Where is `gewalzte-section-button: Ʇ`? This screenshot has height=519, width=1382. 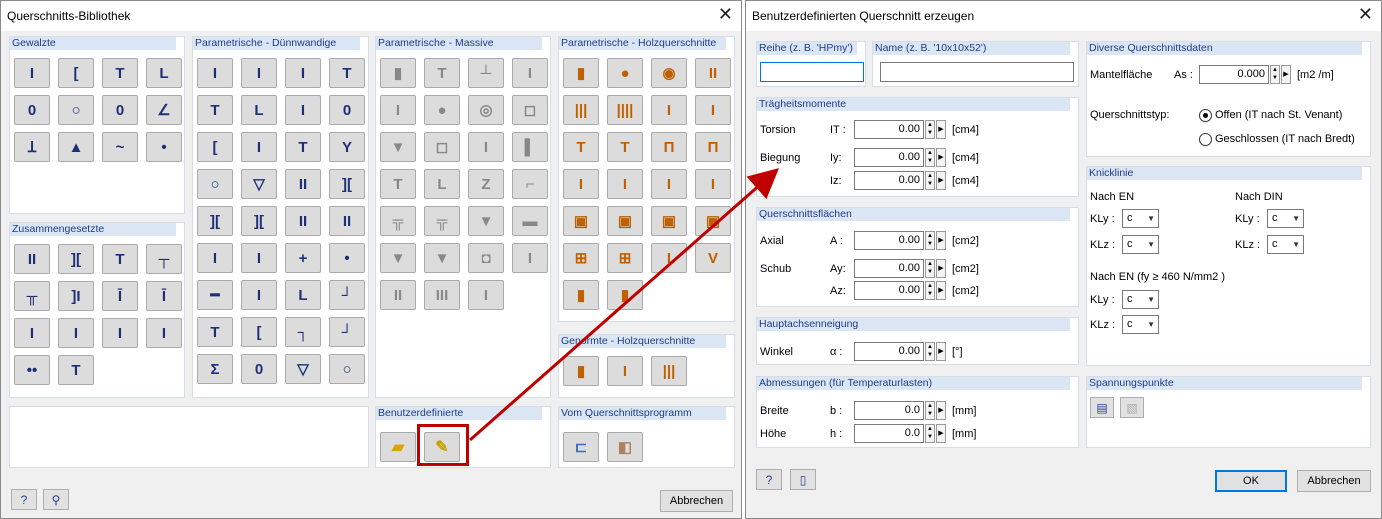
gewalzte-section-button: Ʇ is located at coordinates (32, 147).